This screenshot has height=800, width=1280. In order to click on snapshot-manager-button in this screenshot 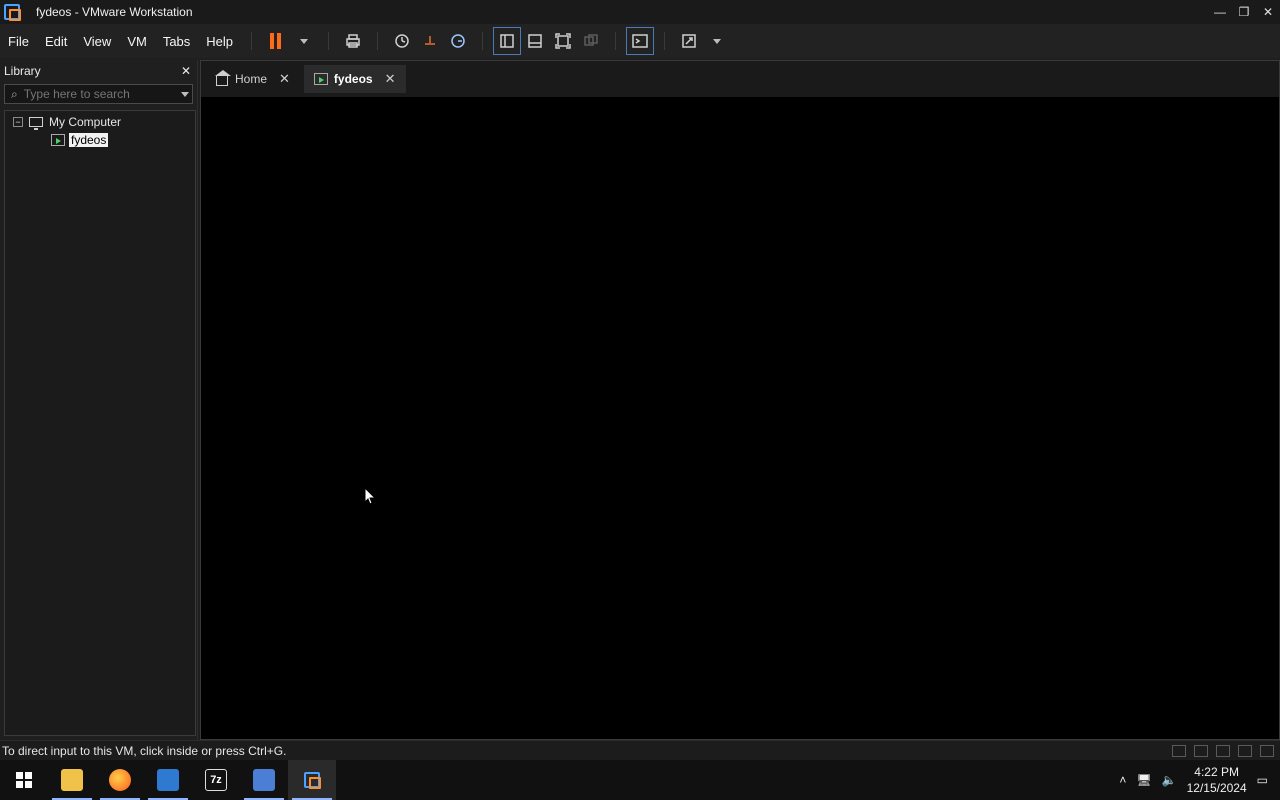, I will do `click(458, 41)`.